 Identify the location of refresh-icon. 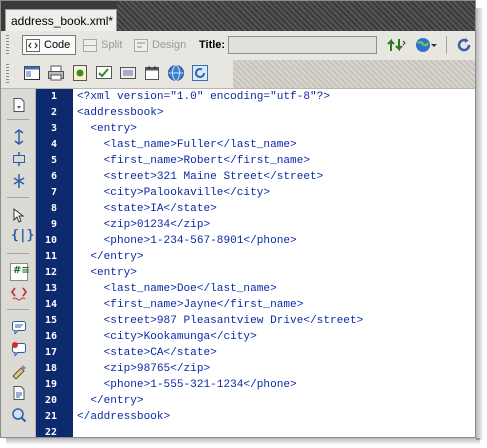
(464, 45).